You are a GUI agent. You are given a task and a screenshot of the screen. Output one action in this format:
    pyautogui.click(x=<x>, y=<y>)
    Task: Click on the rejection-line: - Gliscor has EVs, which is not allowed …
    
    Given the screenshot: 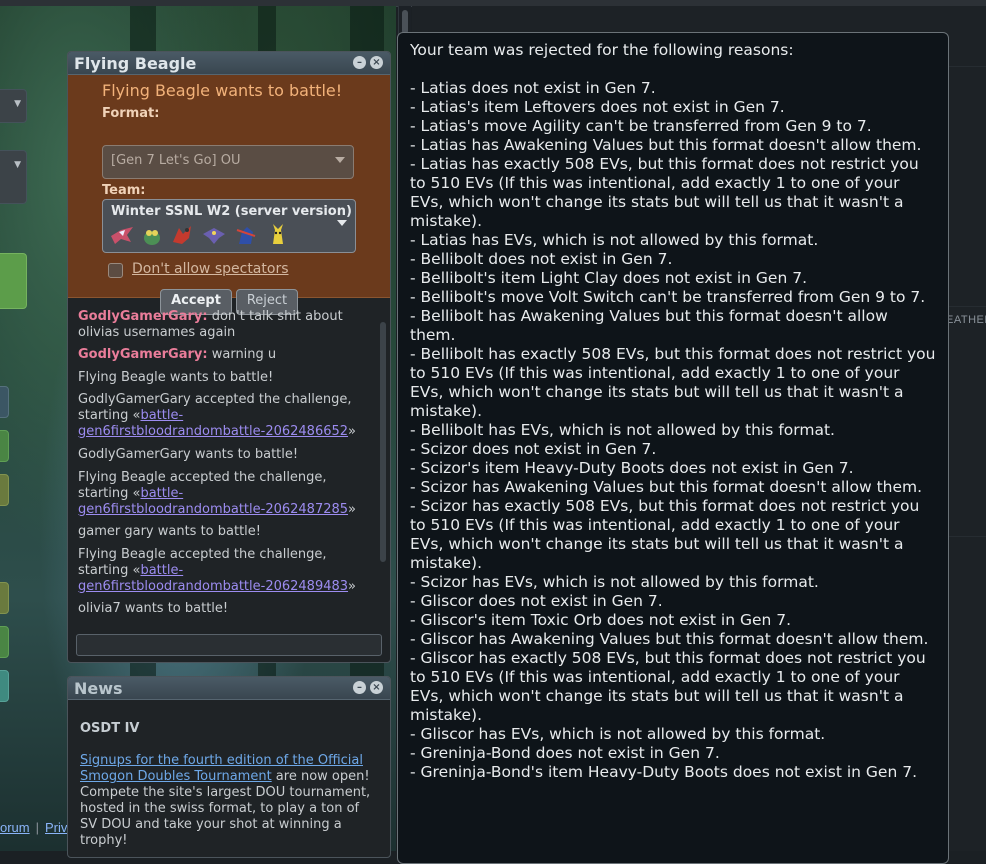 What is the action you would take?
    pyautogui.click(x=618, y=734)
    